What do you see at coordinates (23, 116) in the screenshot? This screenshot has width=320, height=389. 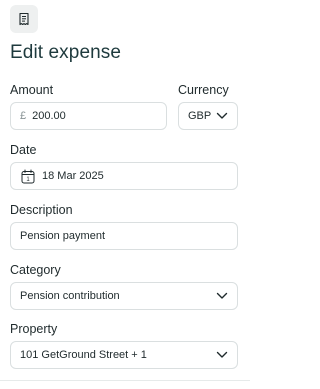 I see `currency-symbol: £` at bounding box center [23, 116].